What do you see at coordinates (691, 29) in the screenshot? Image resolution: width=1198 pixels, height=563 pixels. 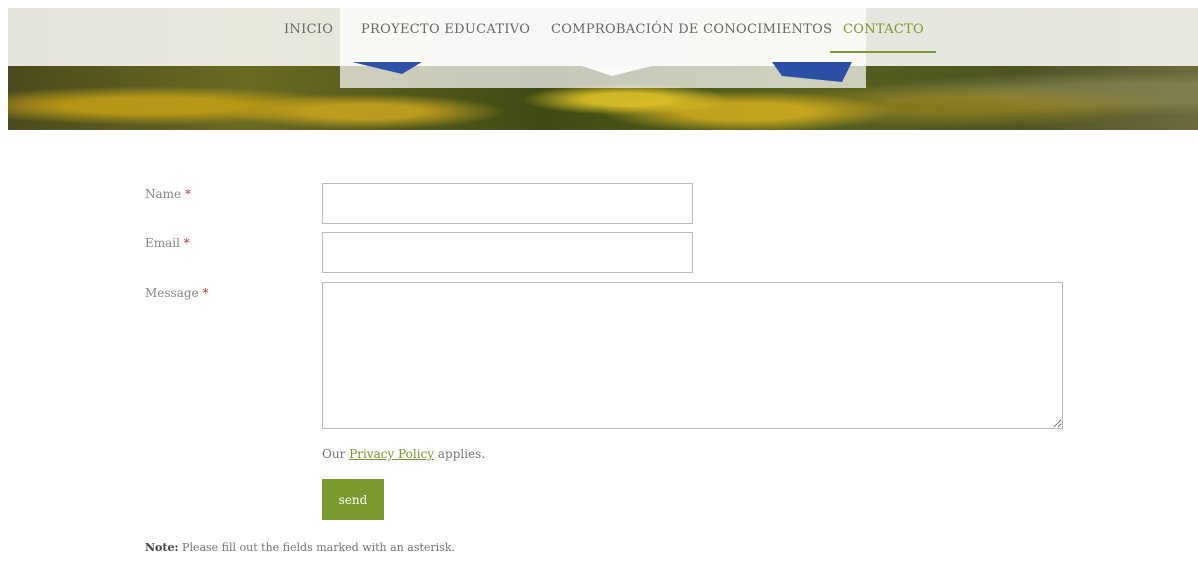 I see `nav-item-comprobacion-de-conocimientos: COMPROBACIÓN DE CONOCIMIENTOS` at bounding box center [691, 29].